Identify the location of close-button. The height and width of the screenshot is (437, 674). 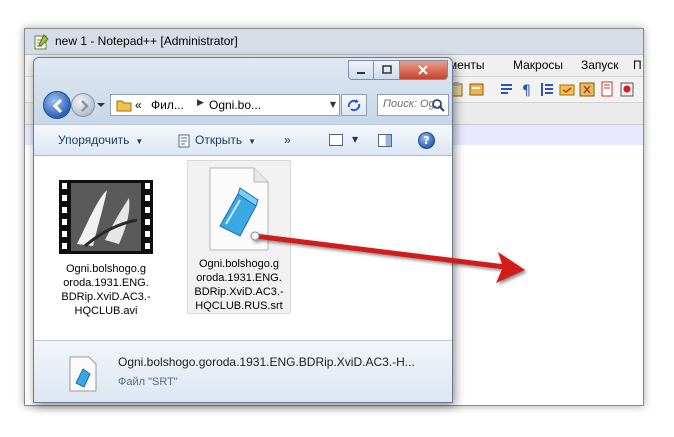
(423, 70).